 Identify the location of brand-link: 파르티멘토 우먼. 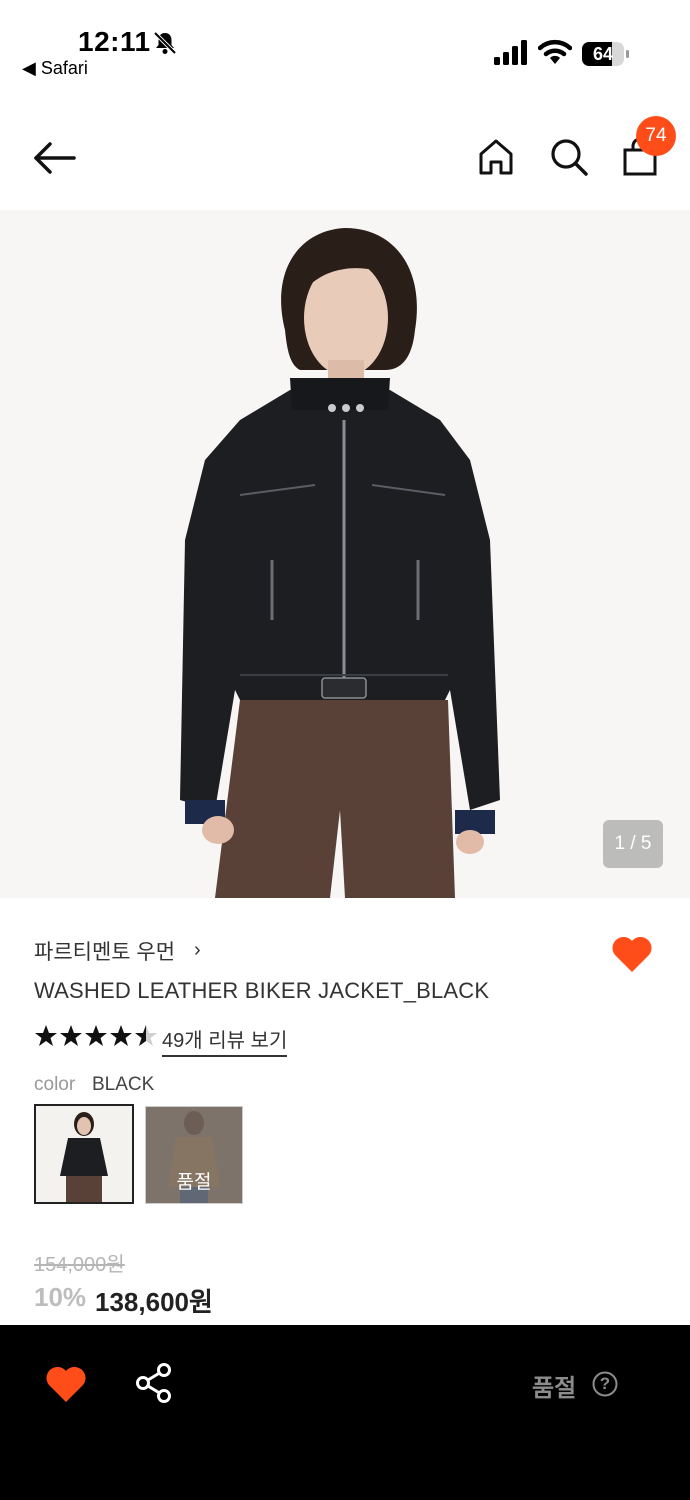
(104, 951).